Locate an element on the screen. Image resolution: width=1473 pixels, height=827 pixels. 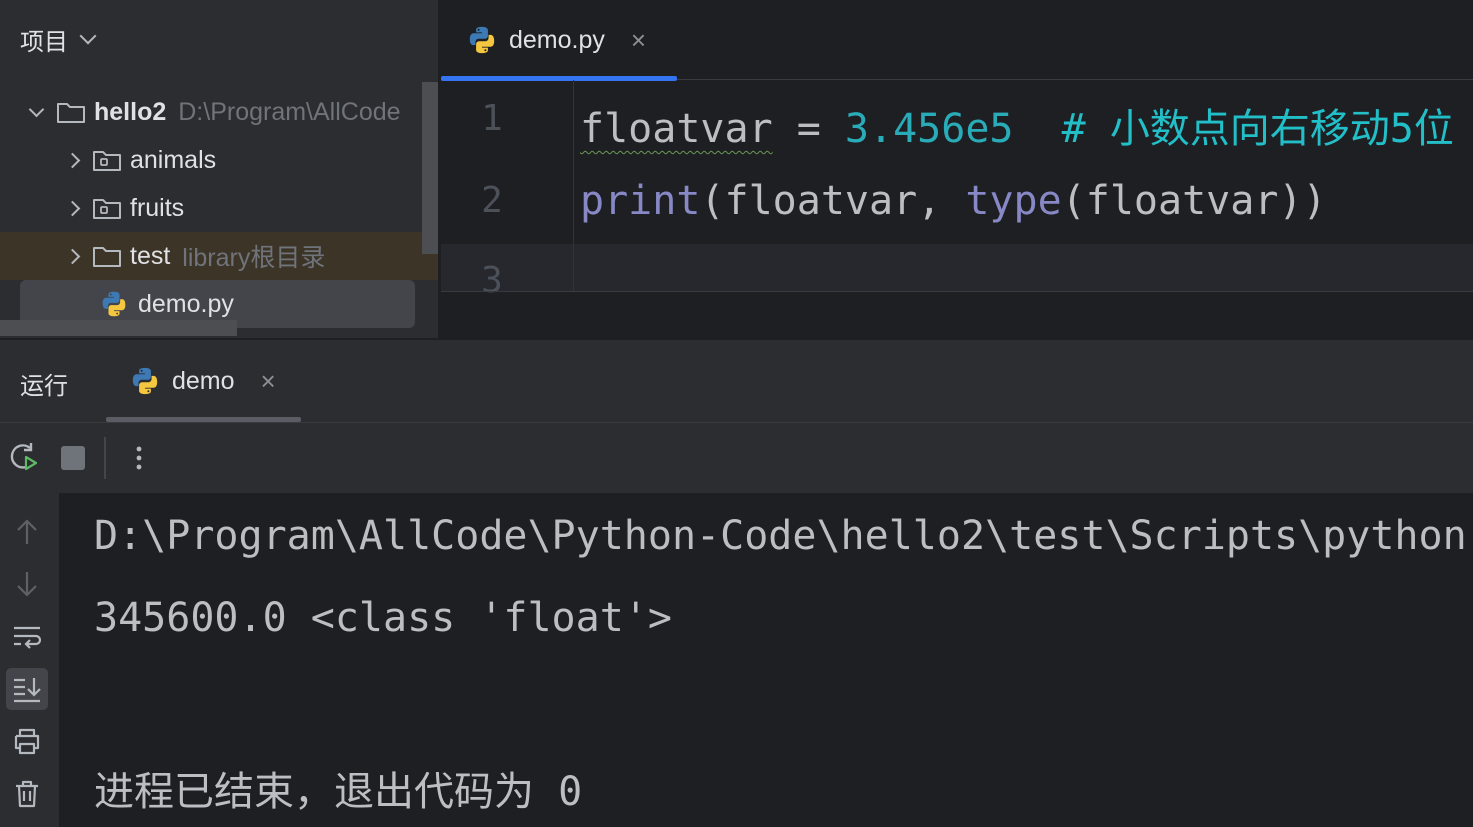
run-panel-title: 运行 is located at coordinates (44, 386).